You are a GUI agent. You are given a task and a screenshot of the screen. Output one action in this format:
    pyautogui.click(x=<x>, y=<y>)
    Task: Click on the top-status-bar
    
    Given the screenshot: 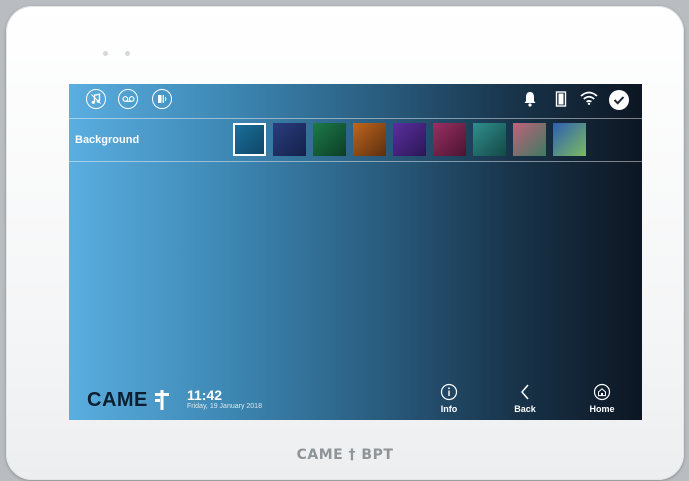 What is the action you would take?
    pyautogui.click(x=355, y=101)
    